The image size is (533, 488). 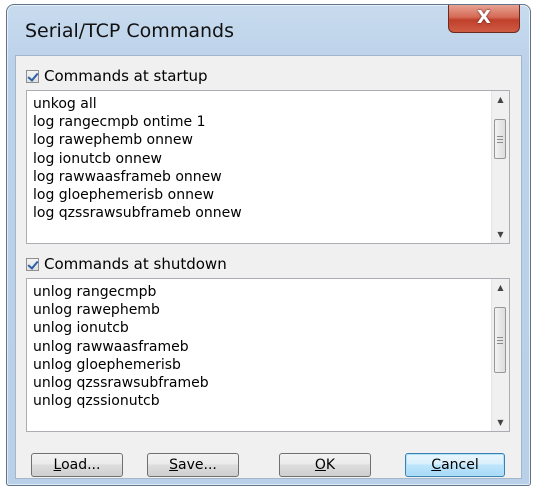 I want to click on command-line: log rangecmpb ontime 1, so click(x=119, y=122).